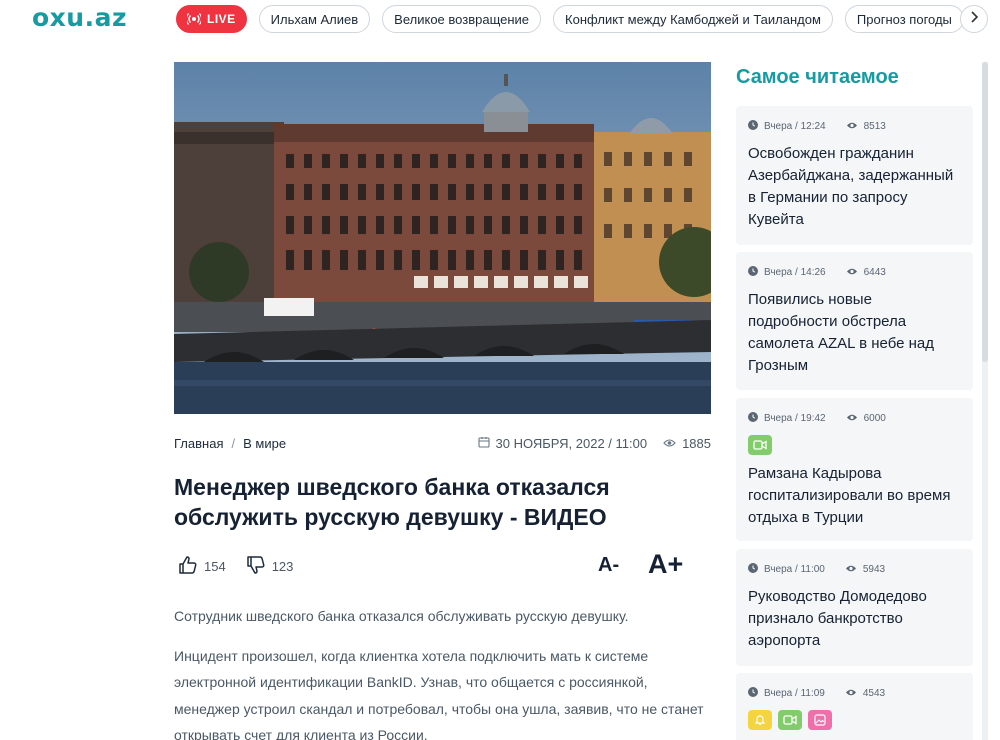 This screenshot has height=740, width=1000. I want to click on item-meta: Вчера / 14:26 6443, so click(854, 272).